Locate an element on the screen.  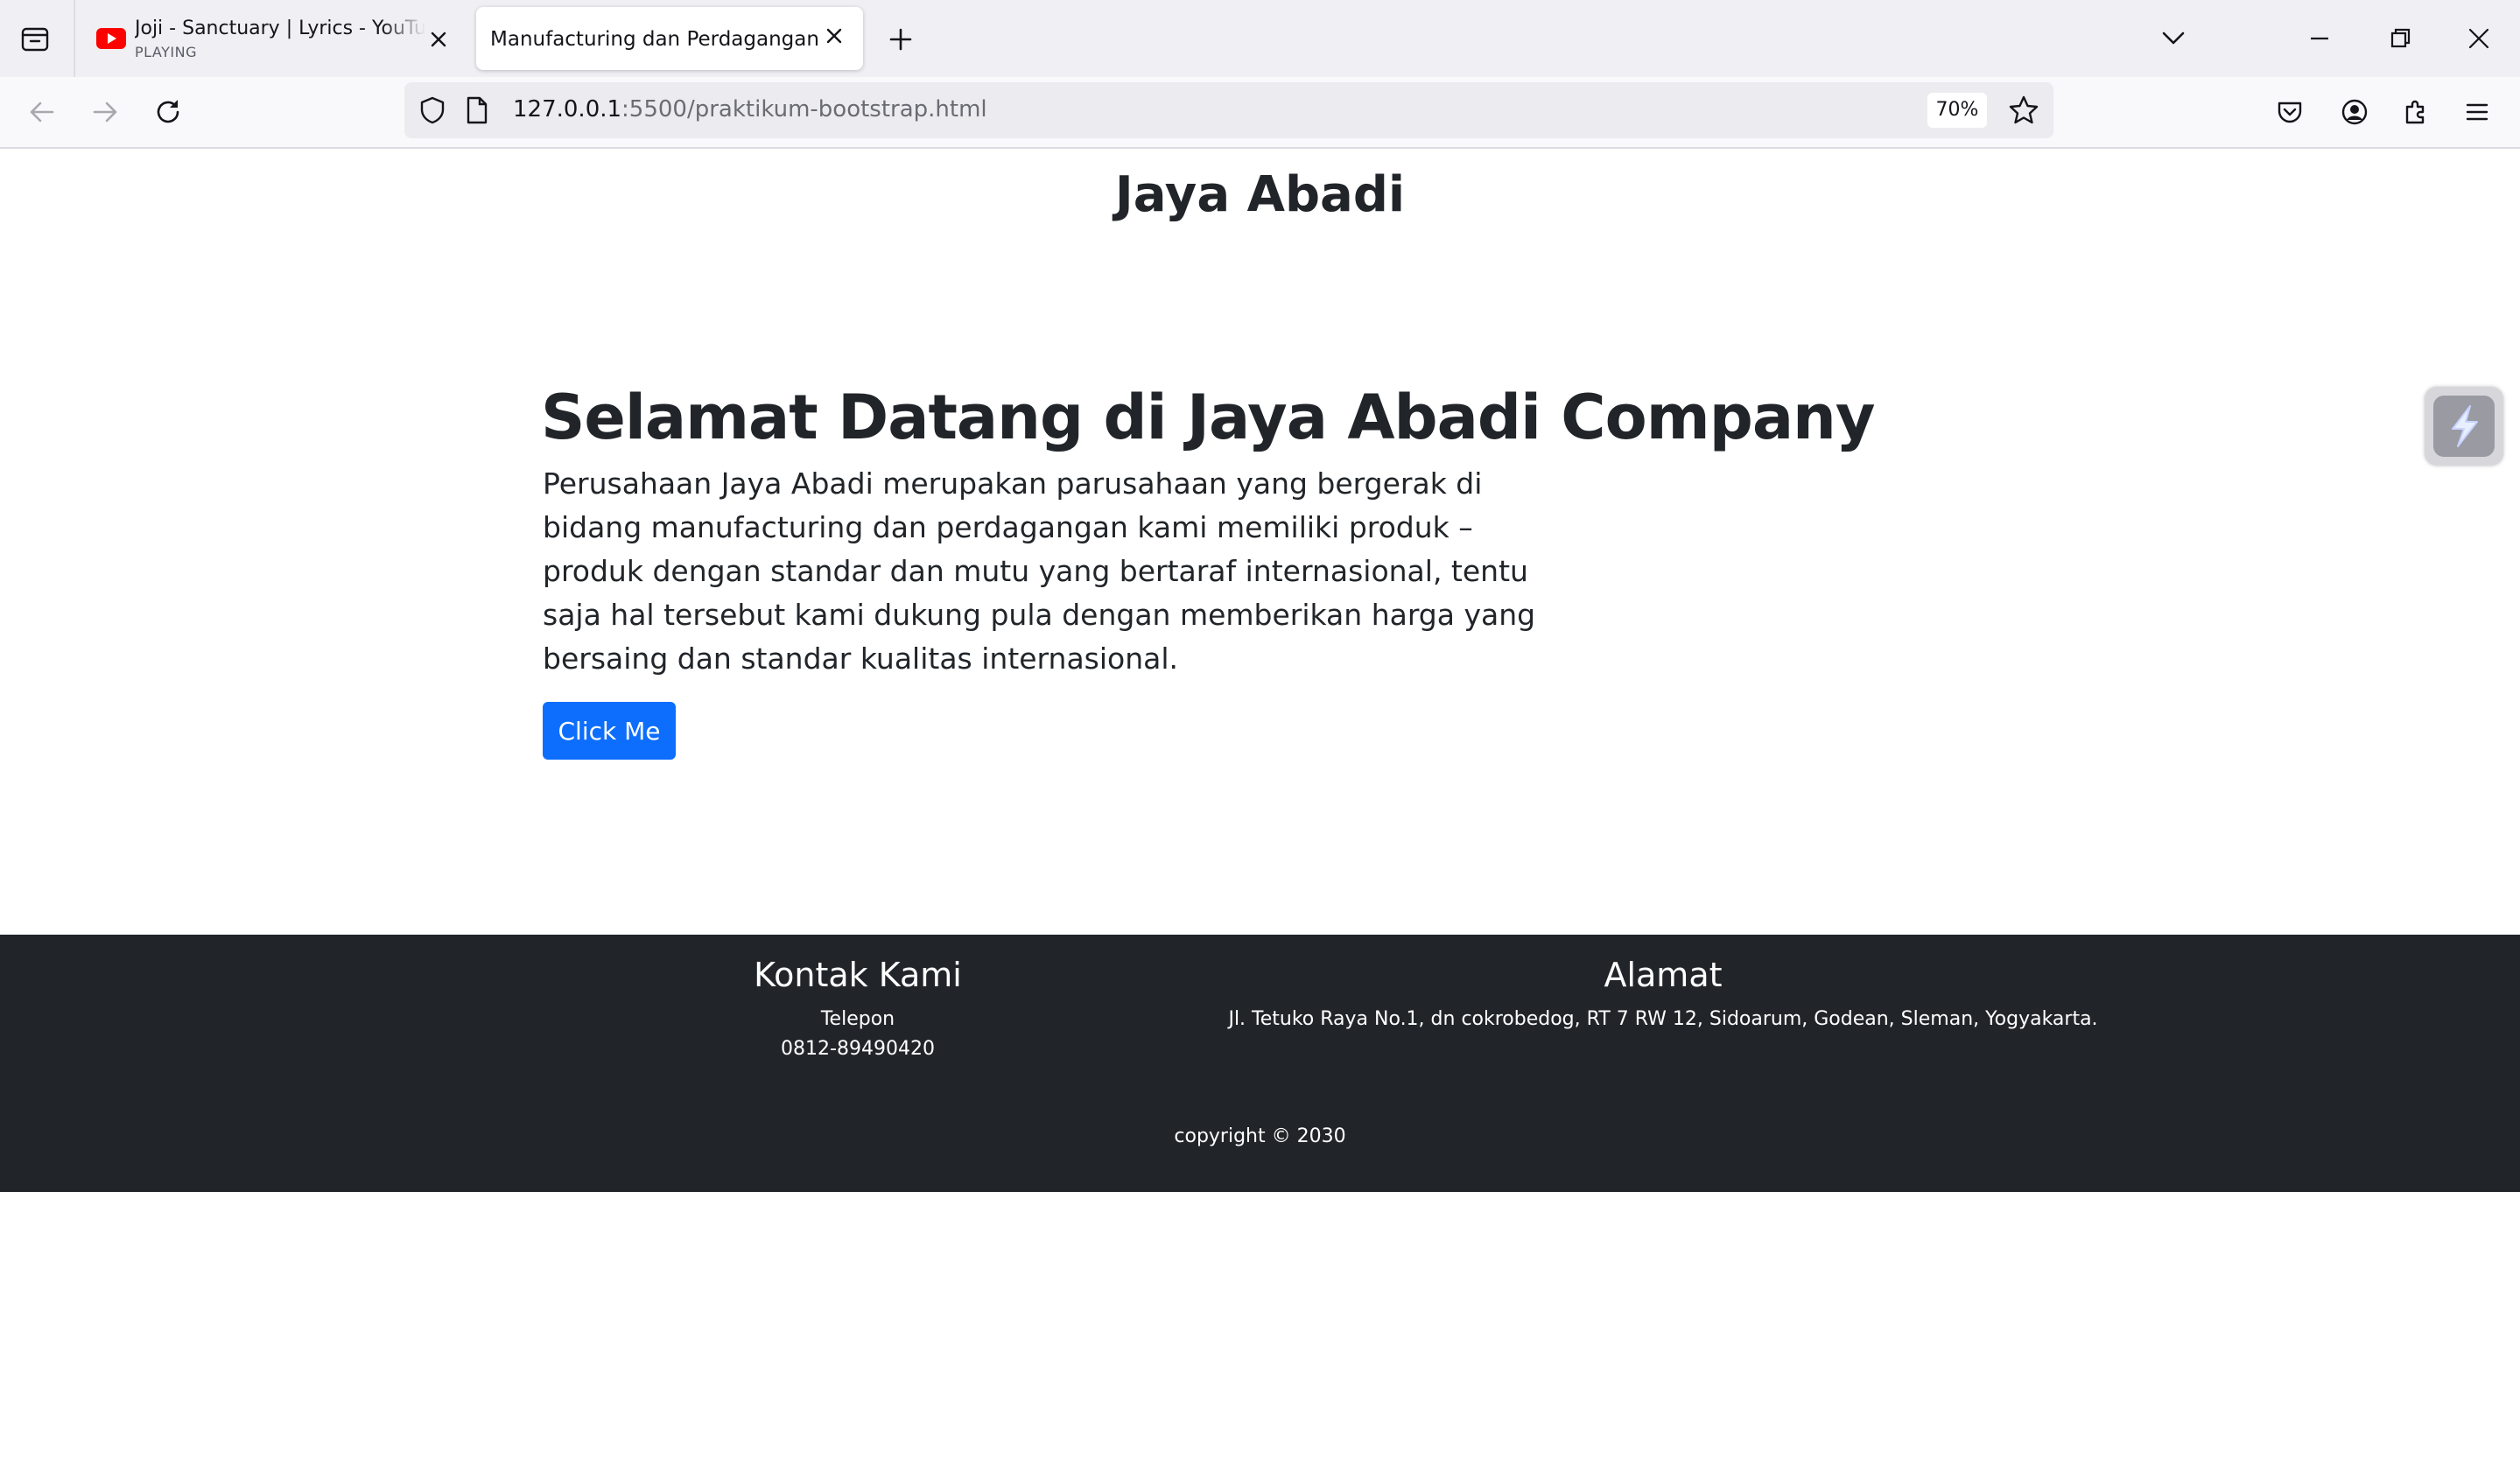
phone-number: 0812-89490420 is located at coordinates (858, 1049).